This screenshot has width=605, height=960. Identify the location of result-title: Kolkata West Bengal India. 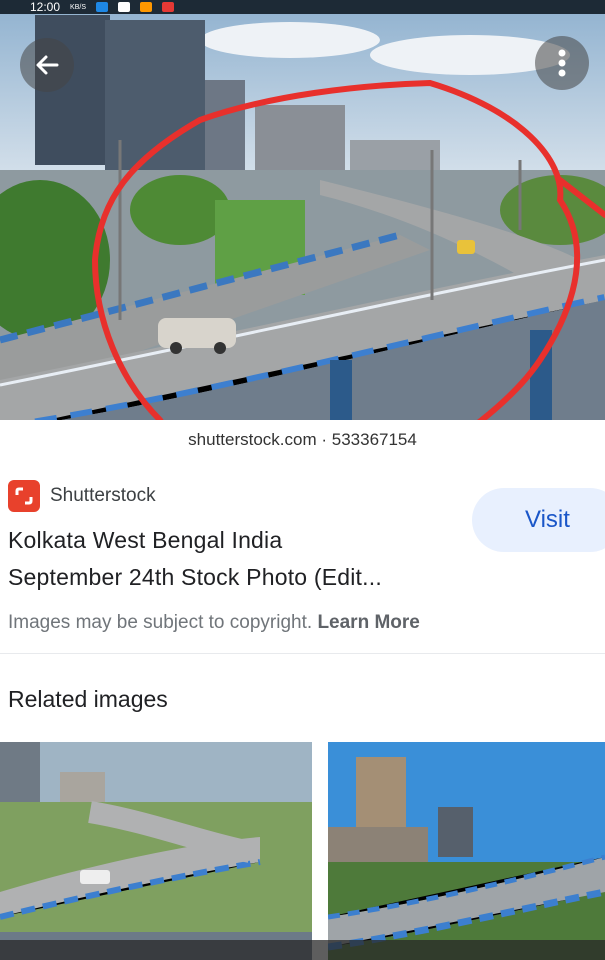
(145, 540).